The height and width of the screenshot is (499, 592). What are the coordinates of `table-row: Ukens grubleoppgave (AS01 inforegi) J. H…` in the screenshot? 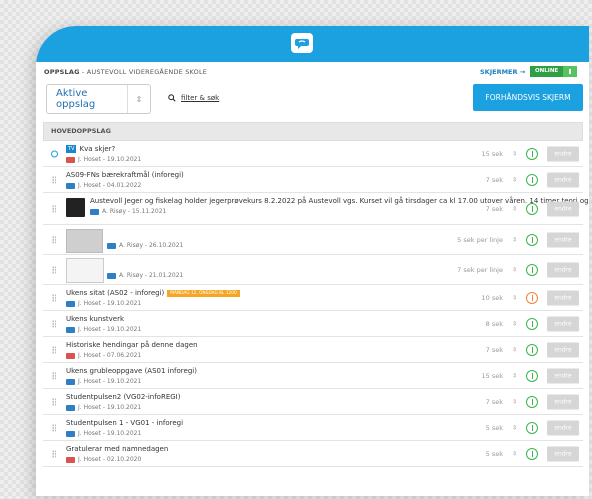 It's located at (313, 376).